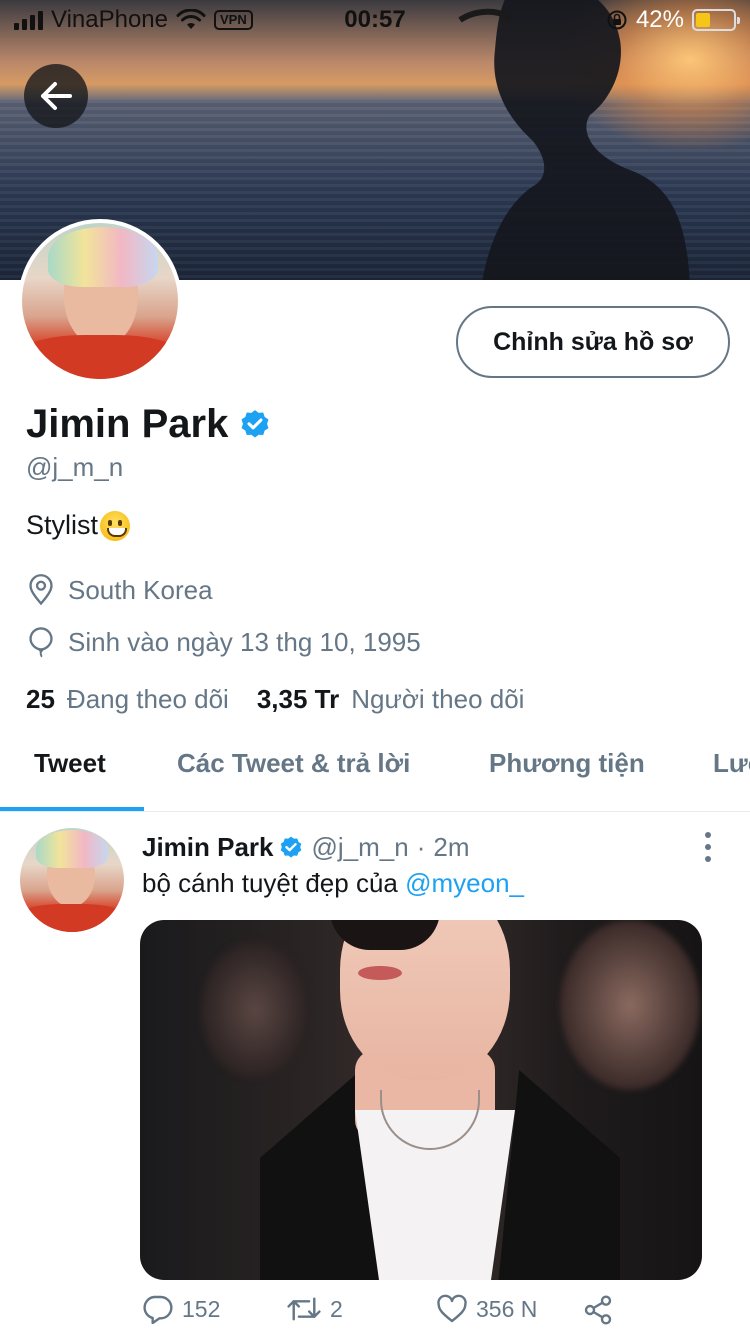 The width and height of the screenshot is (750, 1334). What do you see at coordinates (127, 424) in the screenshot?
I see `profile-name: Jimin Park` at bounding box center [127, 424].